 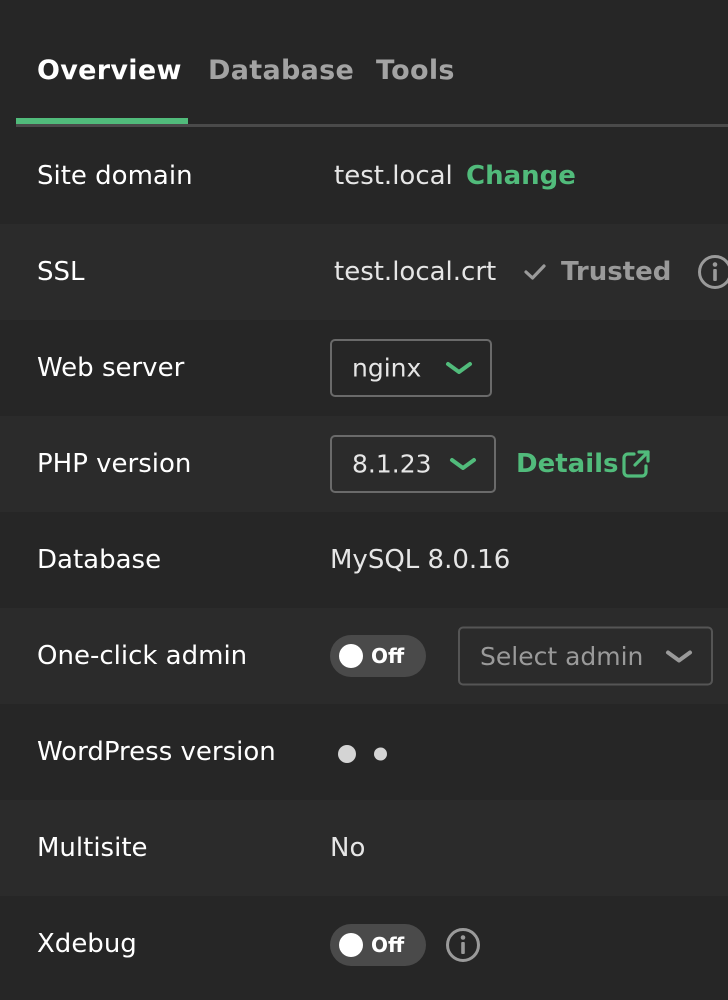 I want to click on php-details-link: Details, so click(x=567, y=464).